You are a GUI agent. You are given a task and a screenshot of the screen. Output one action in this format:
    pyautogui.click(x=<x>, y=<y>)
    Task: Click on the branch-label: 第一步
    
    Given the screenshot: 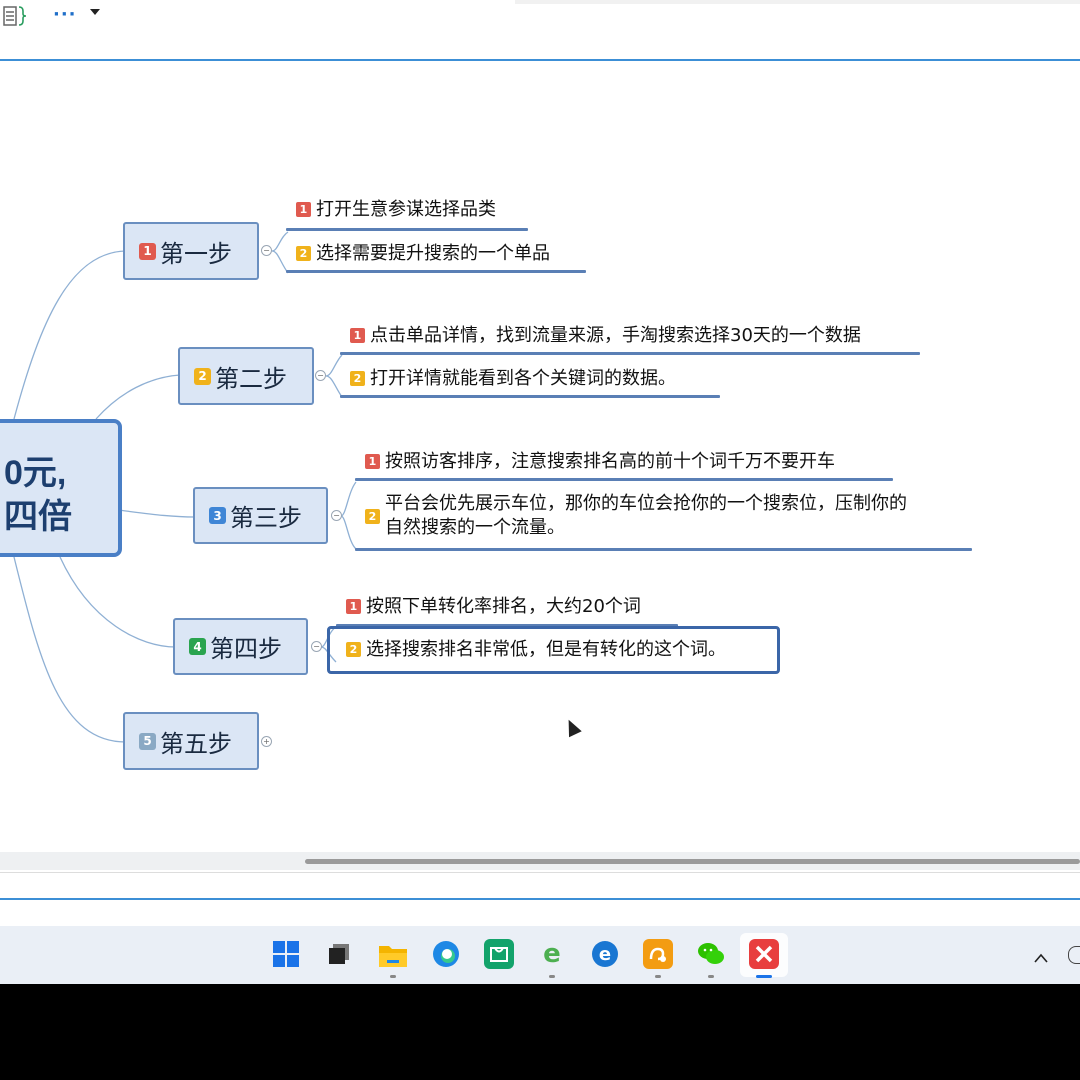 What is the action you would take?
    pyautogui.click(x=196, y=254)
    